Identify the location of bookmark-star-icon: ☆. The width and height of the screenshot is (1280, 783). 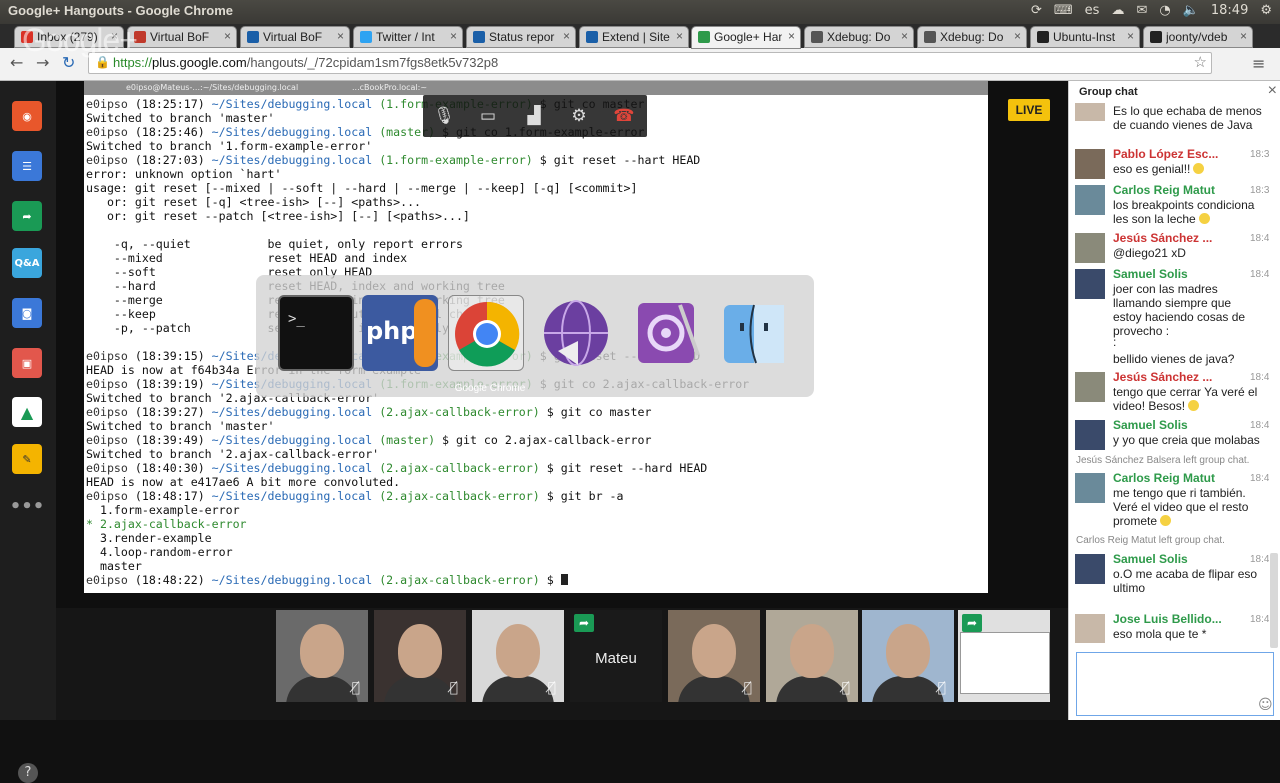
(1200, 62).